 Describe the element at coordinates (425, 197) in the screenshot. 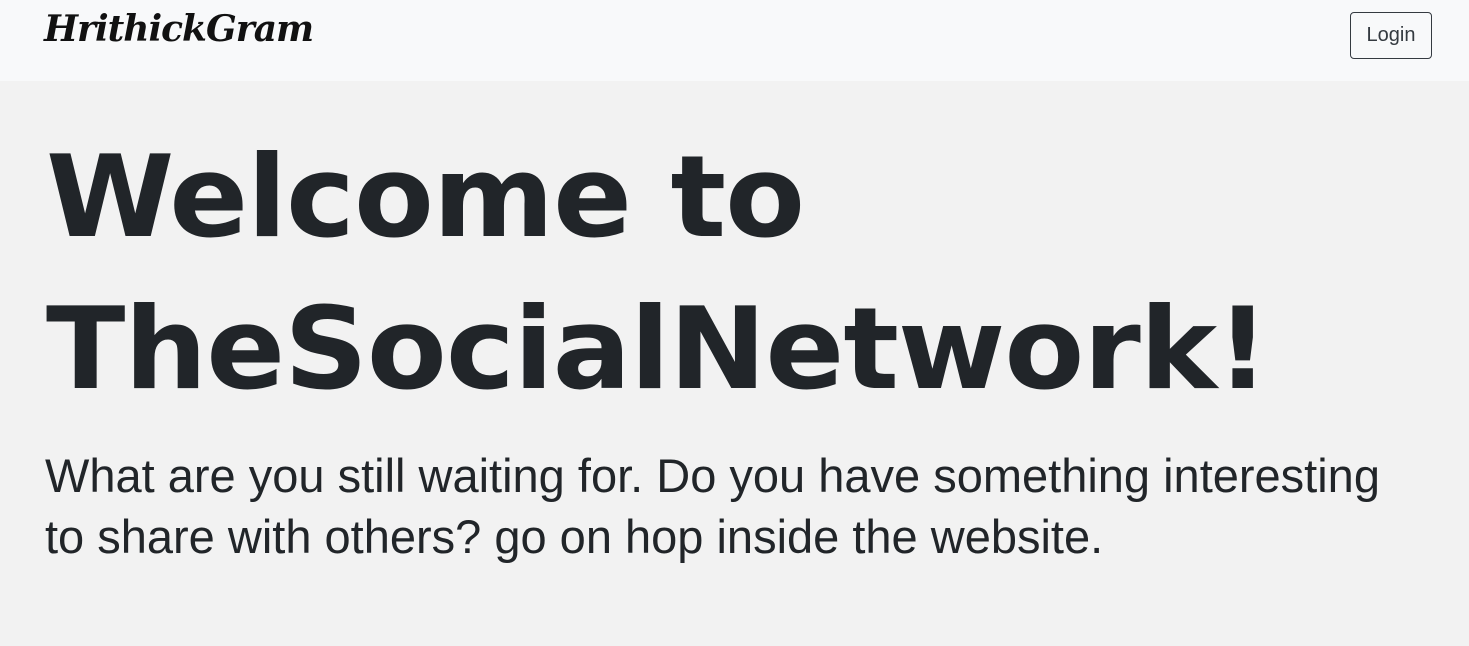

I see `hero-title-line-1: Welcome to` at that location.